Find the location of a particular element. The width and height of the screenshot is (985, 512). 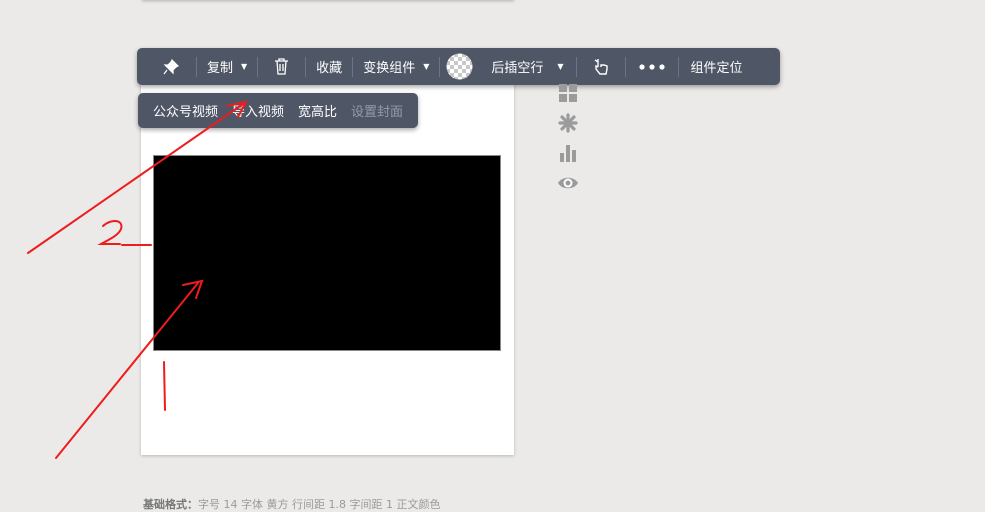

component-toolbar: 复制 ▼ 收藏 变换组件 ▼ 后插空行 ▼ 组件定位 is located at coordinates (458, 66).